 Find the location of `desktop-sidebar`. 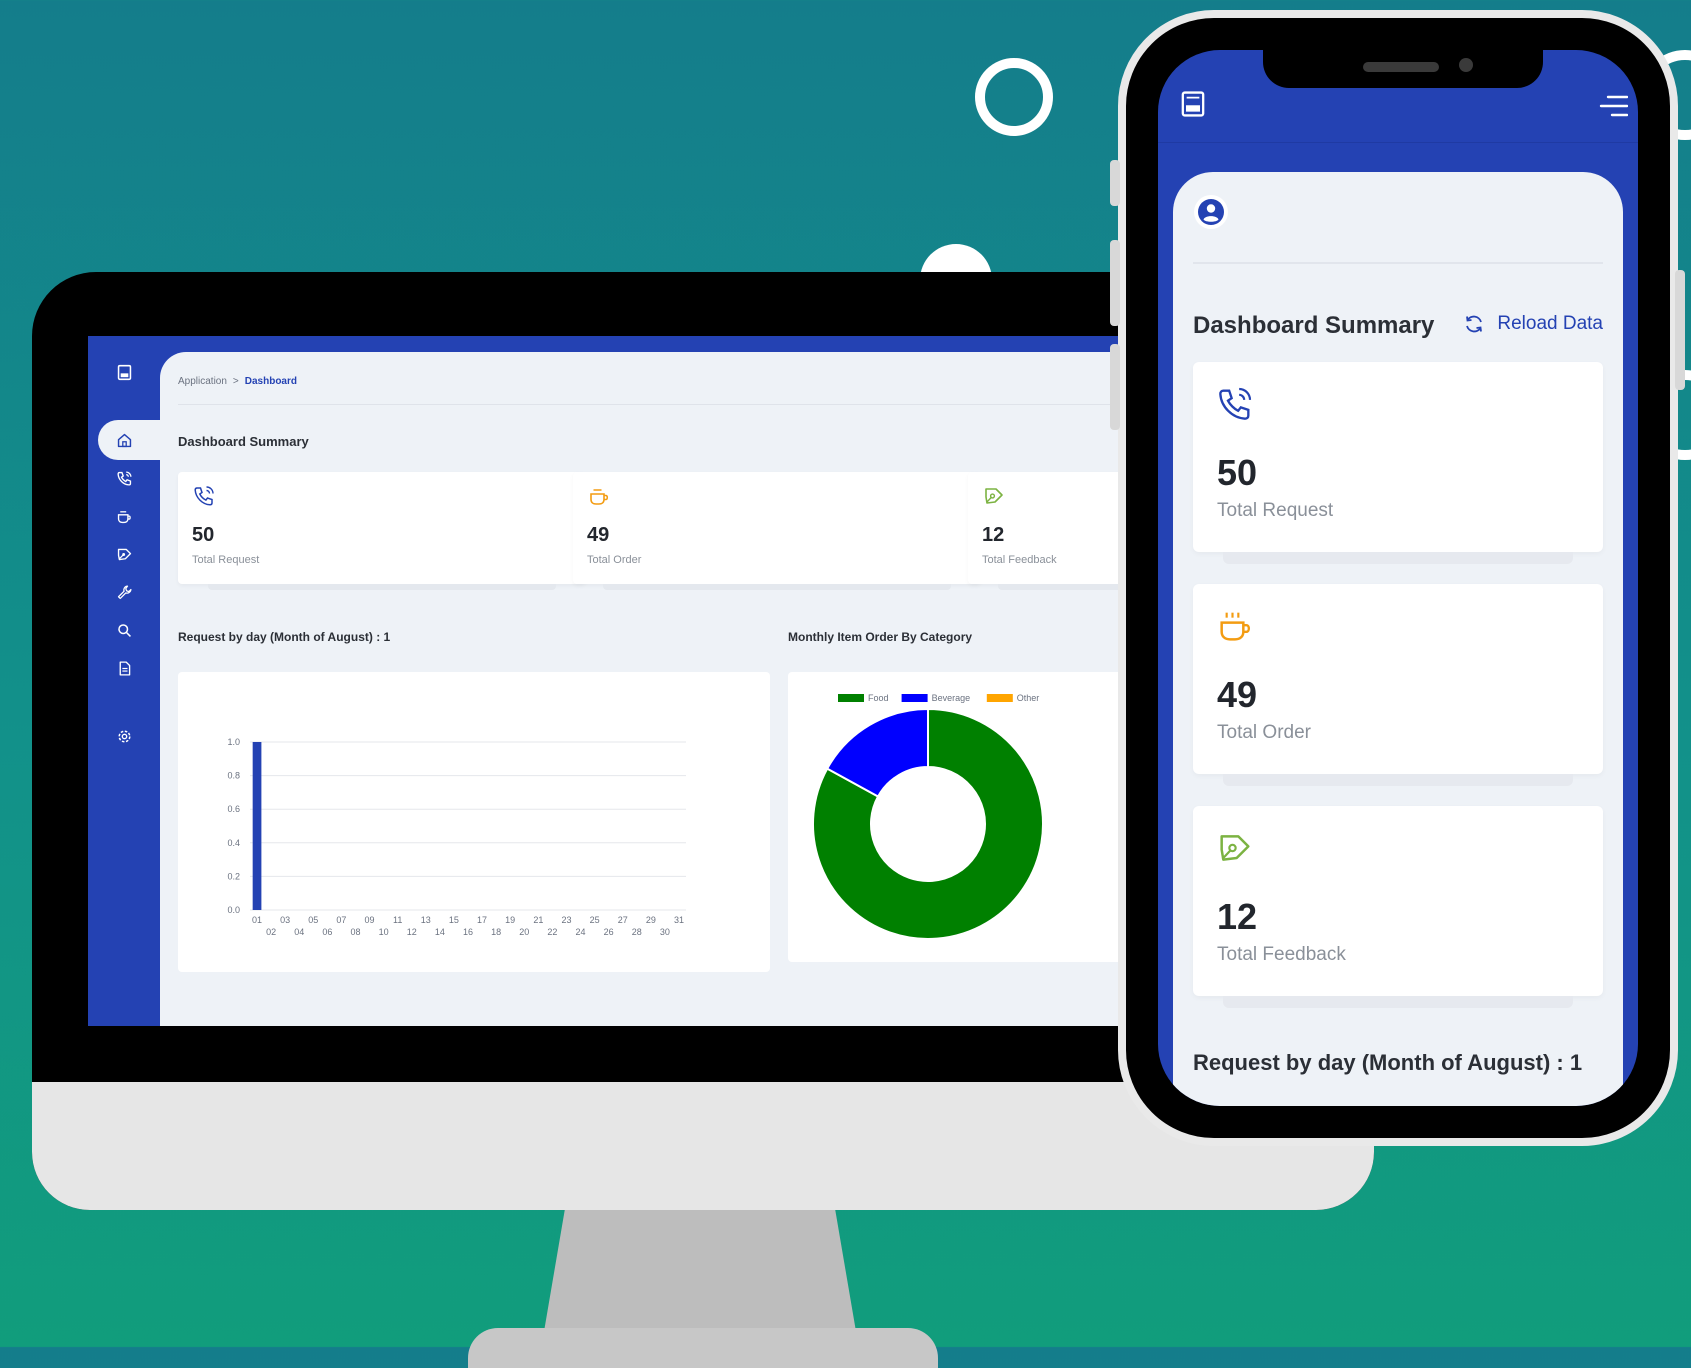

desktop-sidebar is located at coordinates (128, 681).